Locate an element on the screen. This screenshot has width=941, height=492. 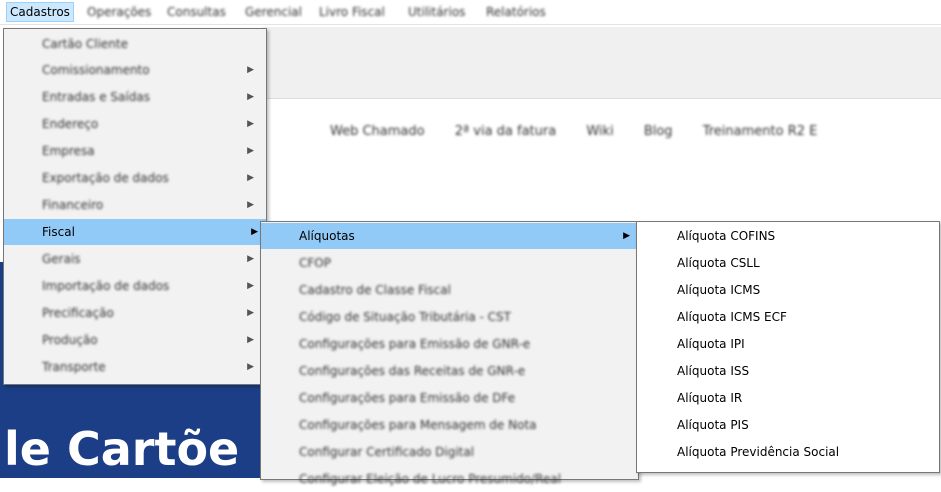
menu-item-aliquota-icms-ecf: Alíquota ICMS ECF is located at coordinates (788, 317).